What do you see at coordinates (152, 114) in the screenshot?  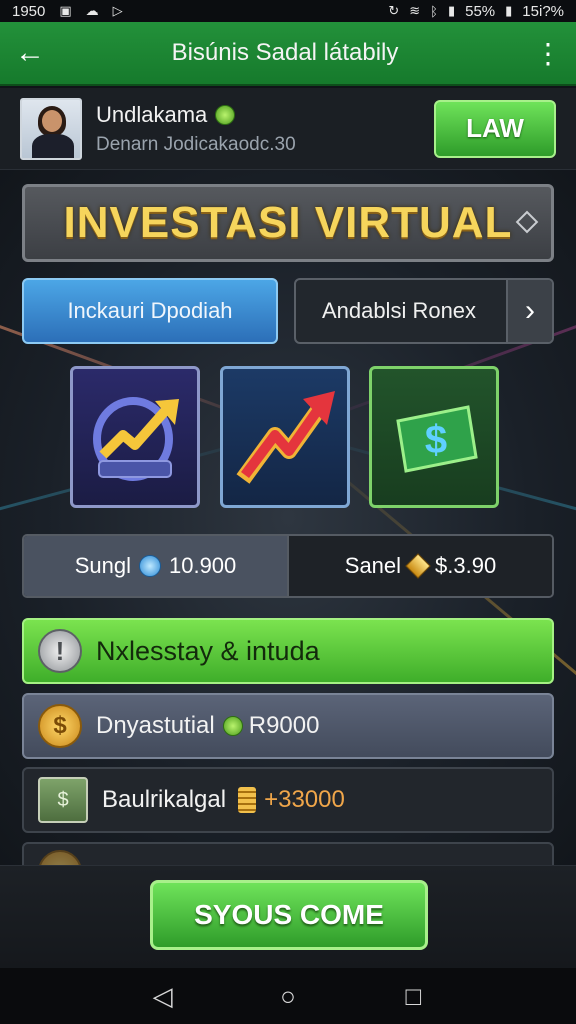 I see `profile-name: Undlakama` at bounding box center [152, 114].